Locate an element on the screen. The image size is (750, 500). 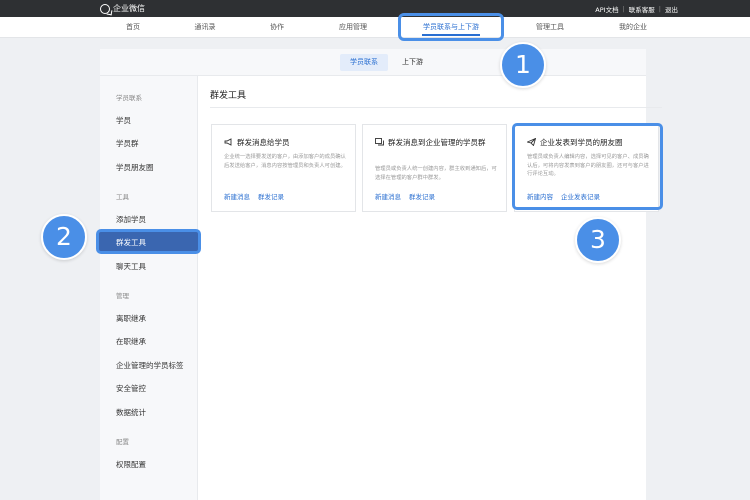
nav-collaboration: 协作 is located at coordinates (277, 27).